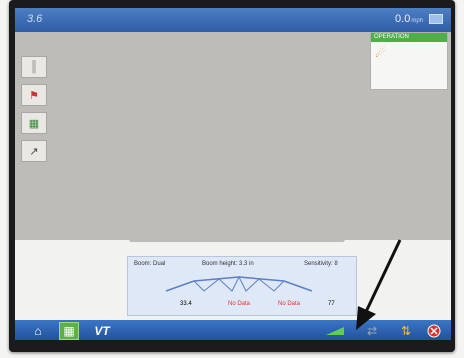  What do you see at coordinates (228, 264) in the screenshot?
I see `boom-height-label: Boom height: 3.3 in` at bounding box center [228, 264].